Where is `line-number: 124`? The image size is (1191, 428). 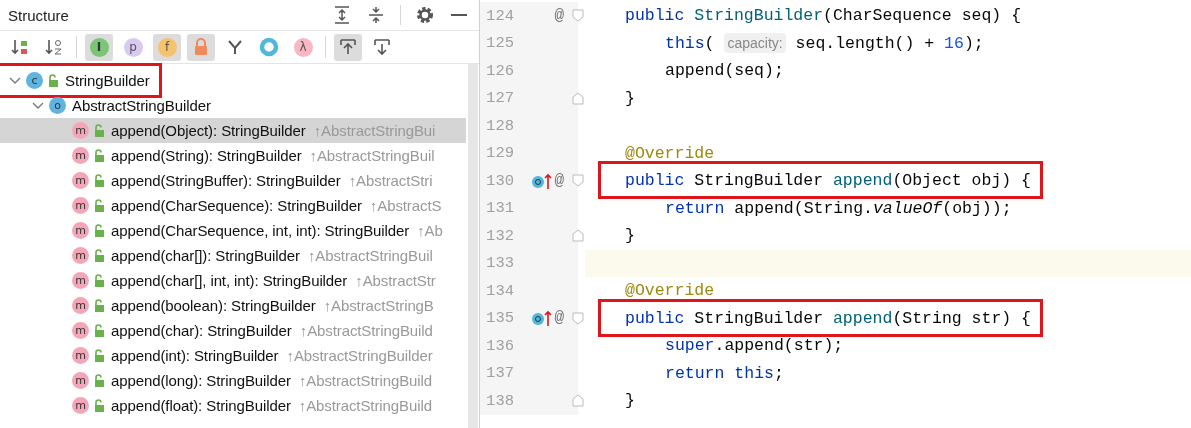
line-number: 124 is located at coordinates (499, 15).